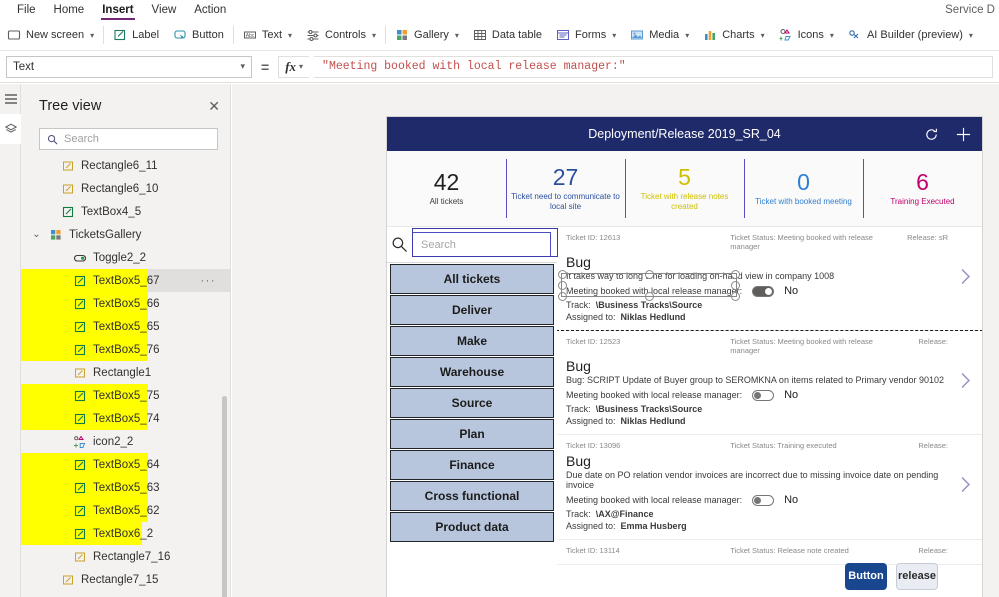 The image size is (999, 597). What do you see at coordinates (119, 165) in the screenshot?
I see `tree-item-label: Rectangle6_11` at bounding box center [119, 165].